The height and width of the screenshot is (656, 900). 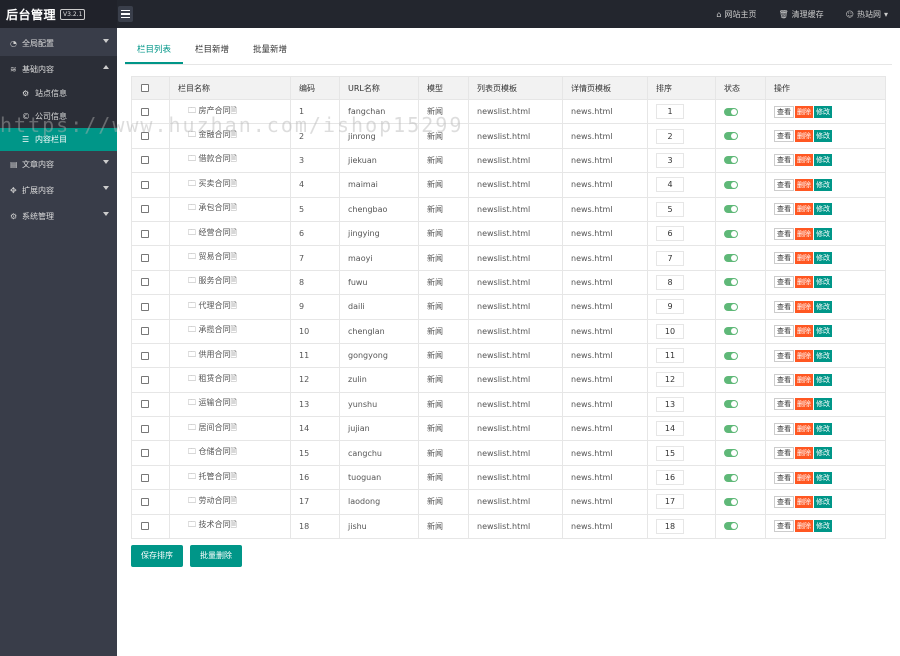 I want to click on sort-input: 11, so click(x=670, y=356).